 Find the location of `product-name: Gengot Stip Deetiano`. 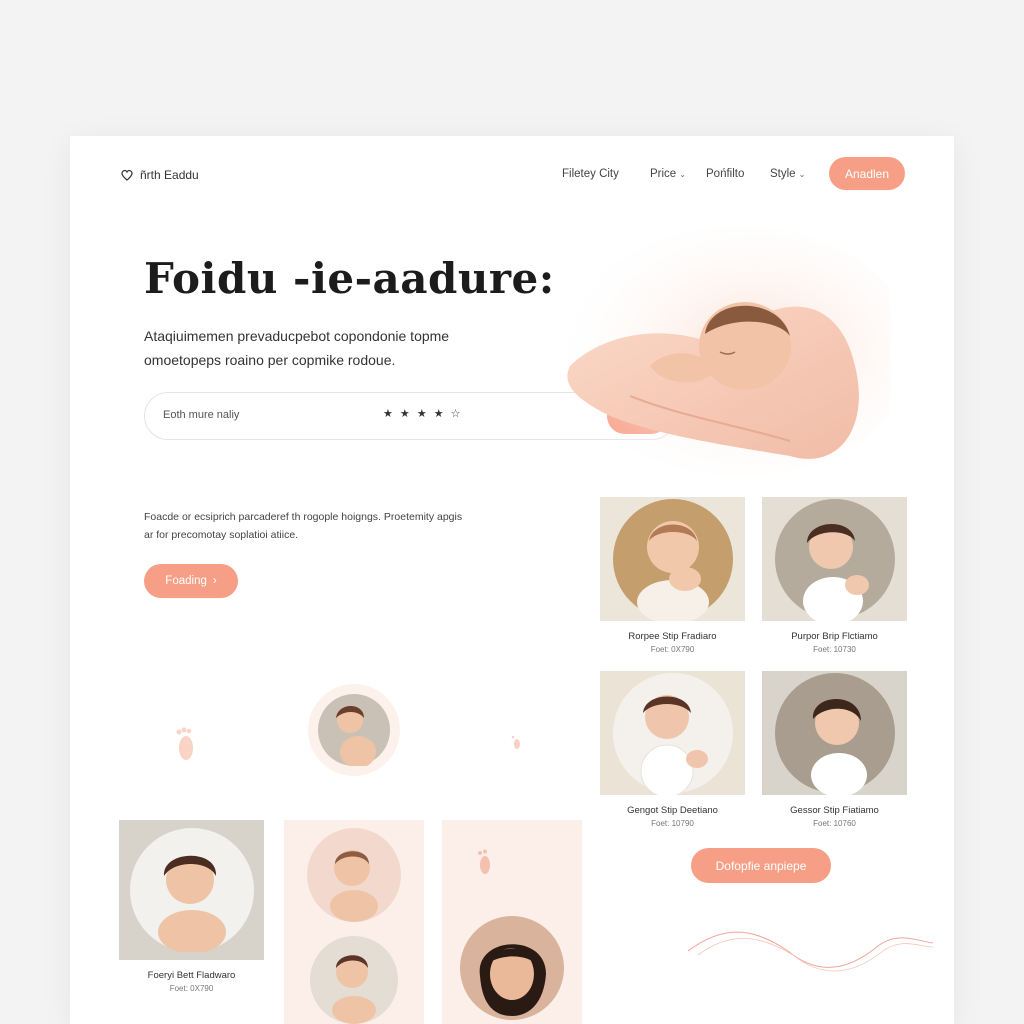

product-name: Gengot Stip Deetiano is located at coordinates (672, 810).